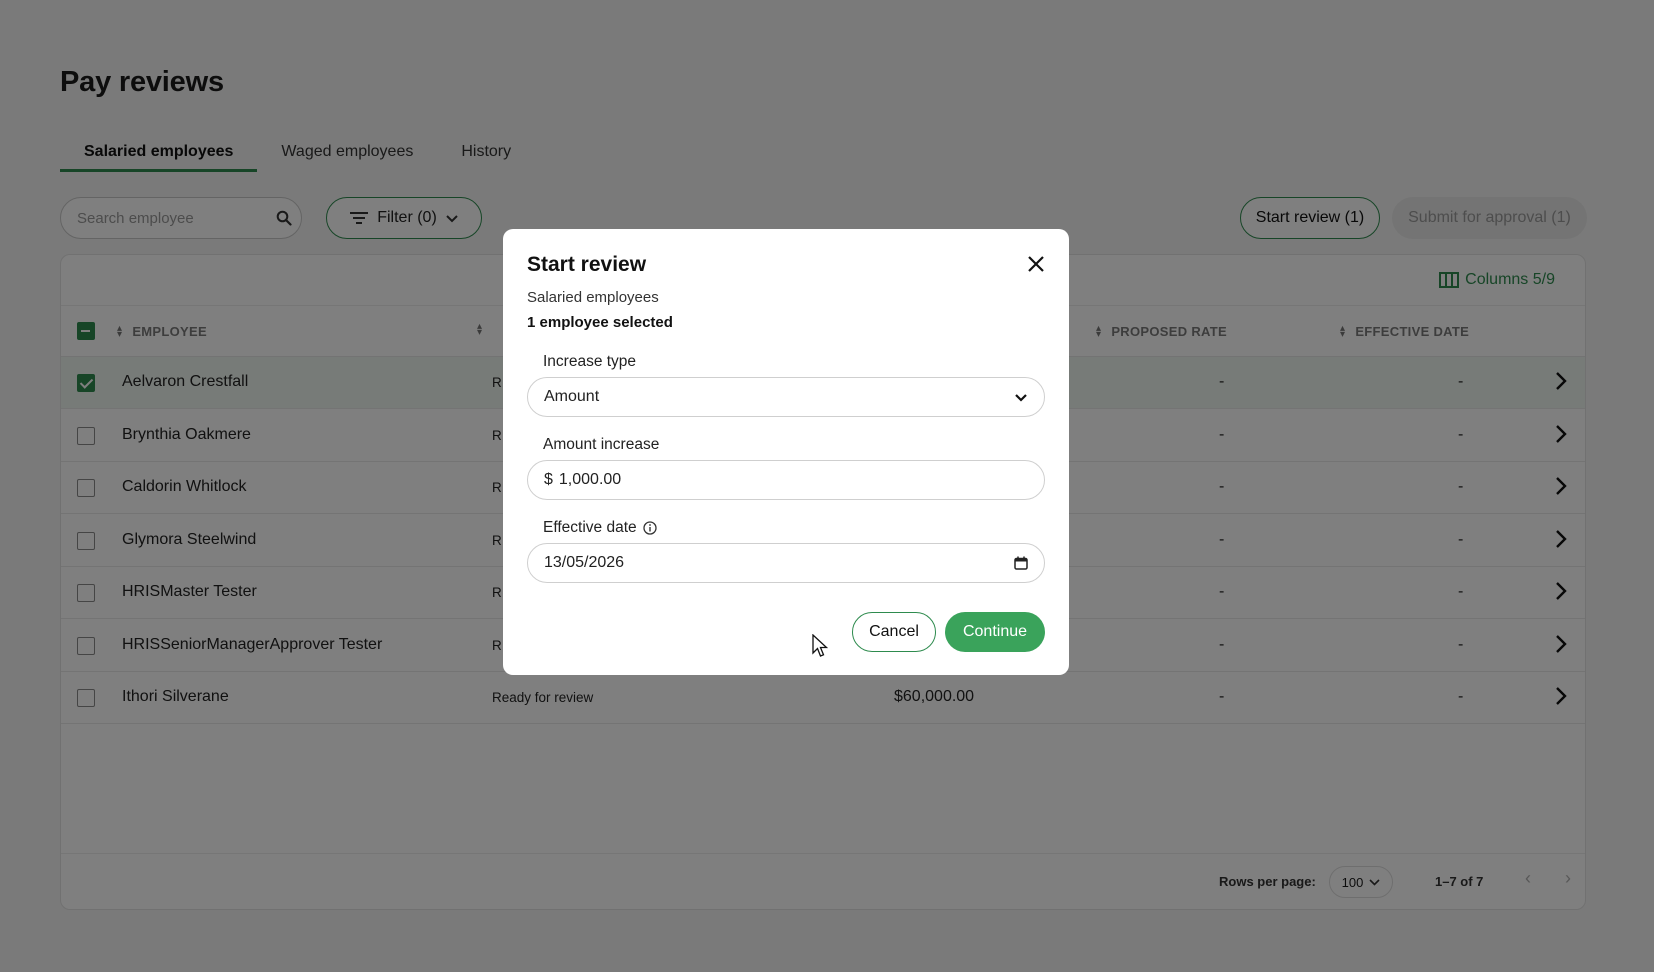 This screenshot has height=972, width=1654. I want to click on increase-type-select: Amount, so click(786, 397).